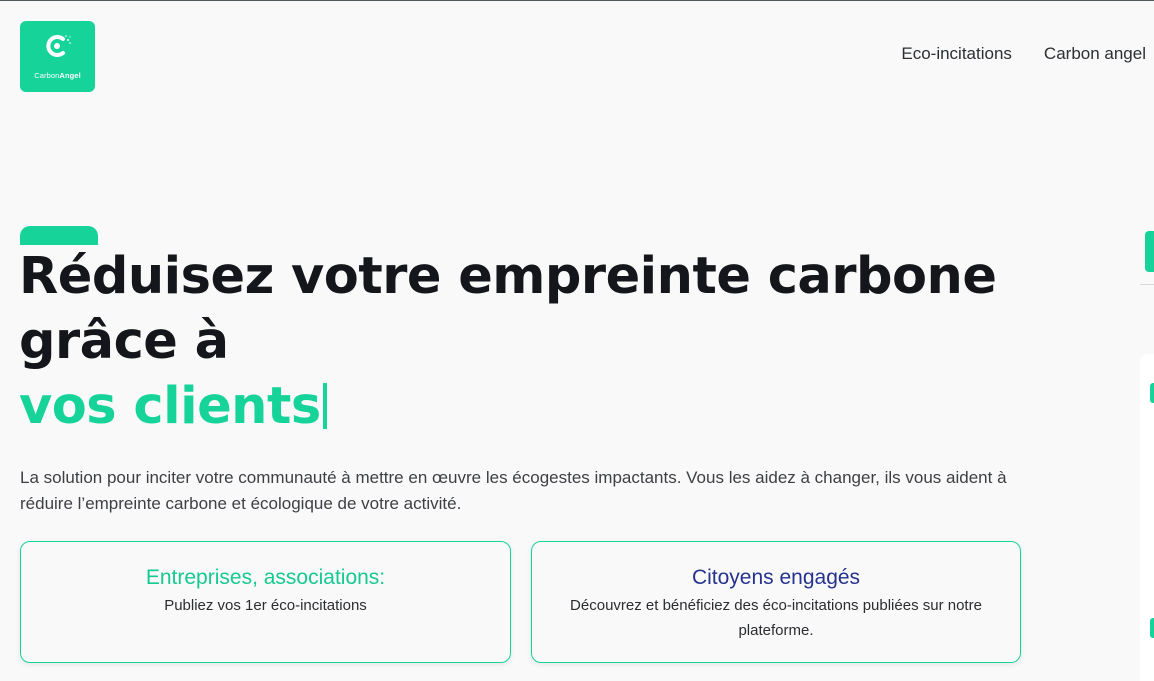 The image size is (1154, 681). Describe the element at coordinates (776, 577) in the screenshot. I see `card-citoyens-title: Citoyens engagés` at that location.